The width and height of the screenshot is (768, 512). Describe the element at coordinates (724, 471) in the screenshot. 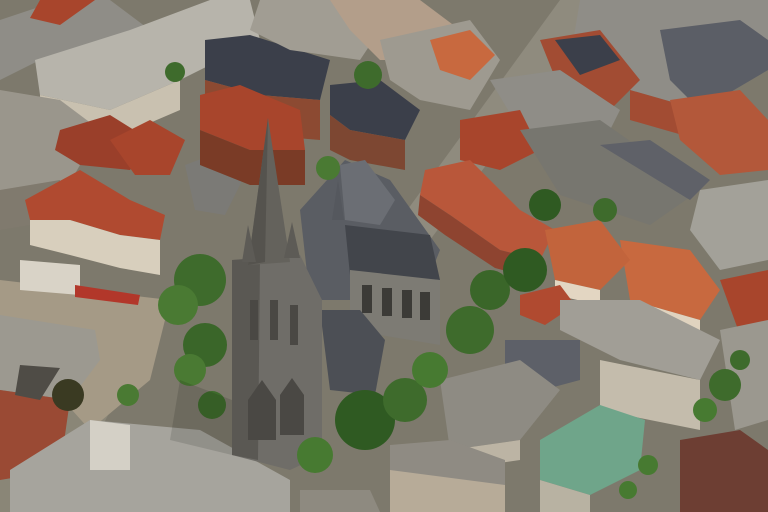

I see `right-lower-dark-row` at that location.